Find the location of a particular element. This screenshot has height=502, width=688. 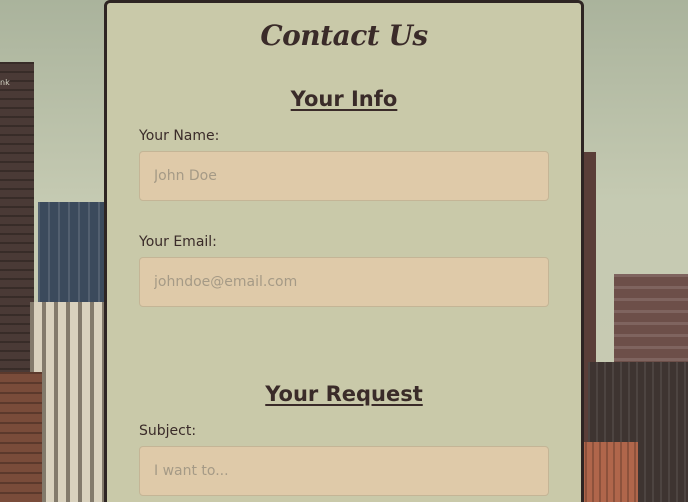

background-sign-text: nk is located at coordinates (5, 82).